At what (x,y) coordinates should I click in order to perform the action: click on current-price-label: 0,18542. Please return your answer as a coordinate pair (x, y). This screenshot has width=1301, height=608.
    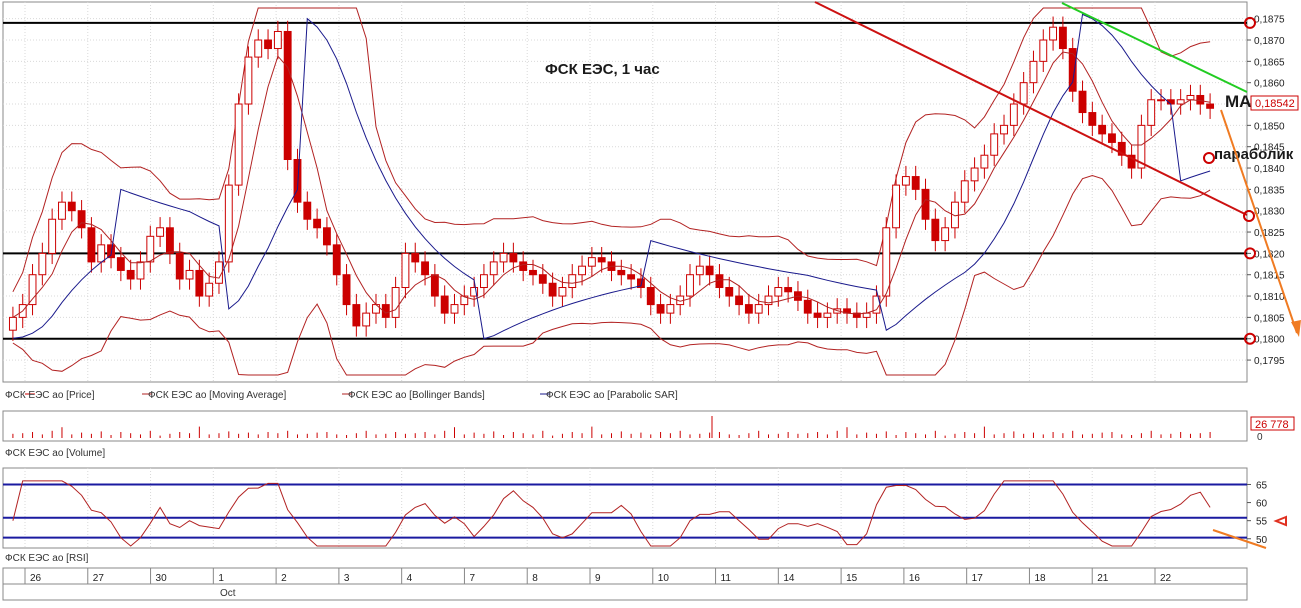
    Looking at the image, I should click on (1275, 104).